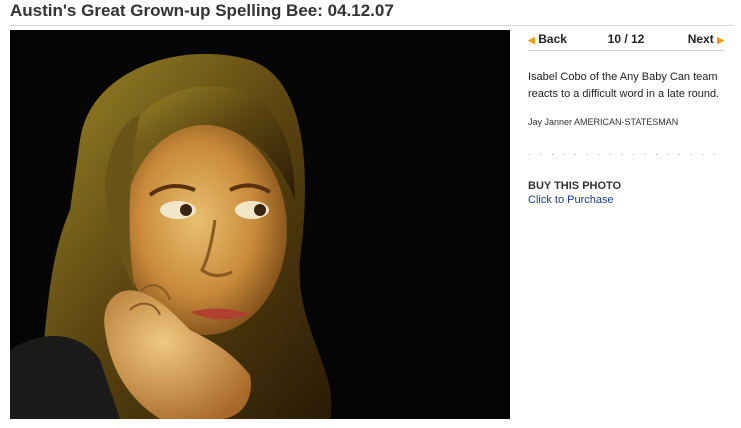 The width and height of the screenshot is (741, 428). Describe the element at coordinates (626, 200) in the screenshot. I see `purchase-link: Click to Purchase` at that location.